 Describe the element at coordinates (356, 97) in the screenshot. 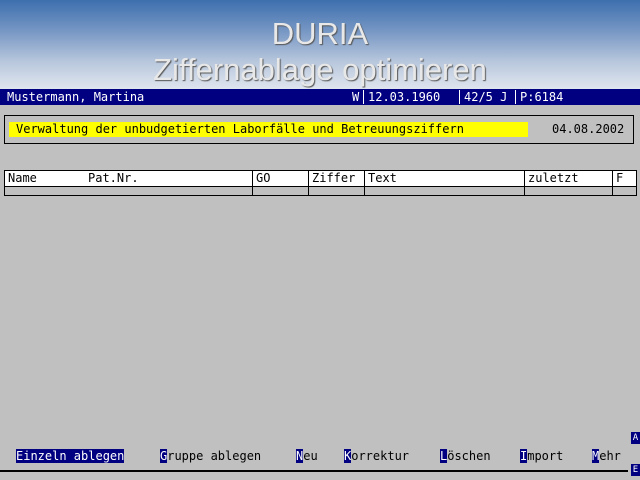

I see `patient-sex: W` at that location.